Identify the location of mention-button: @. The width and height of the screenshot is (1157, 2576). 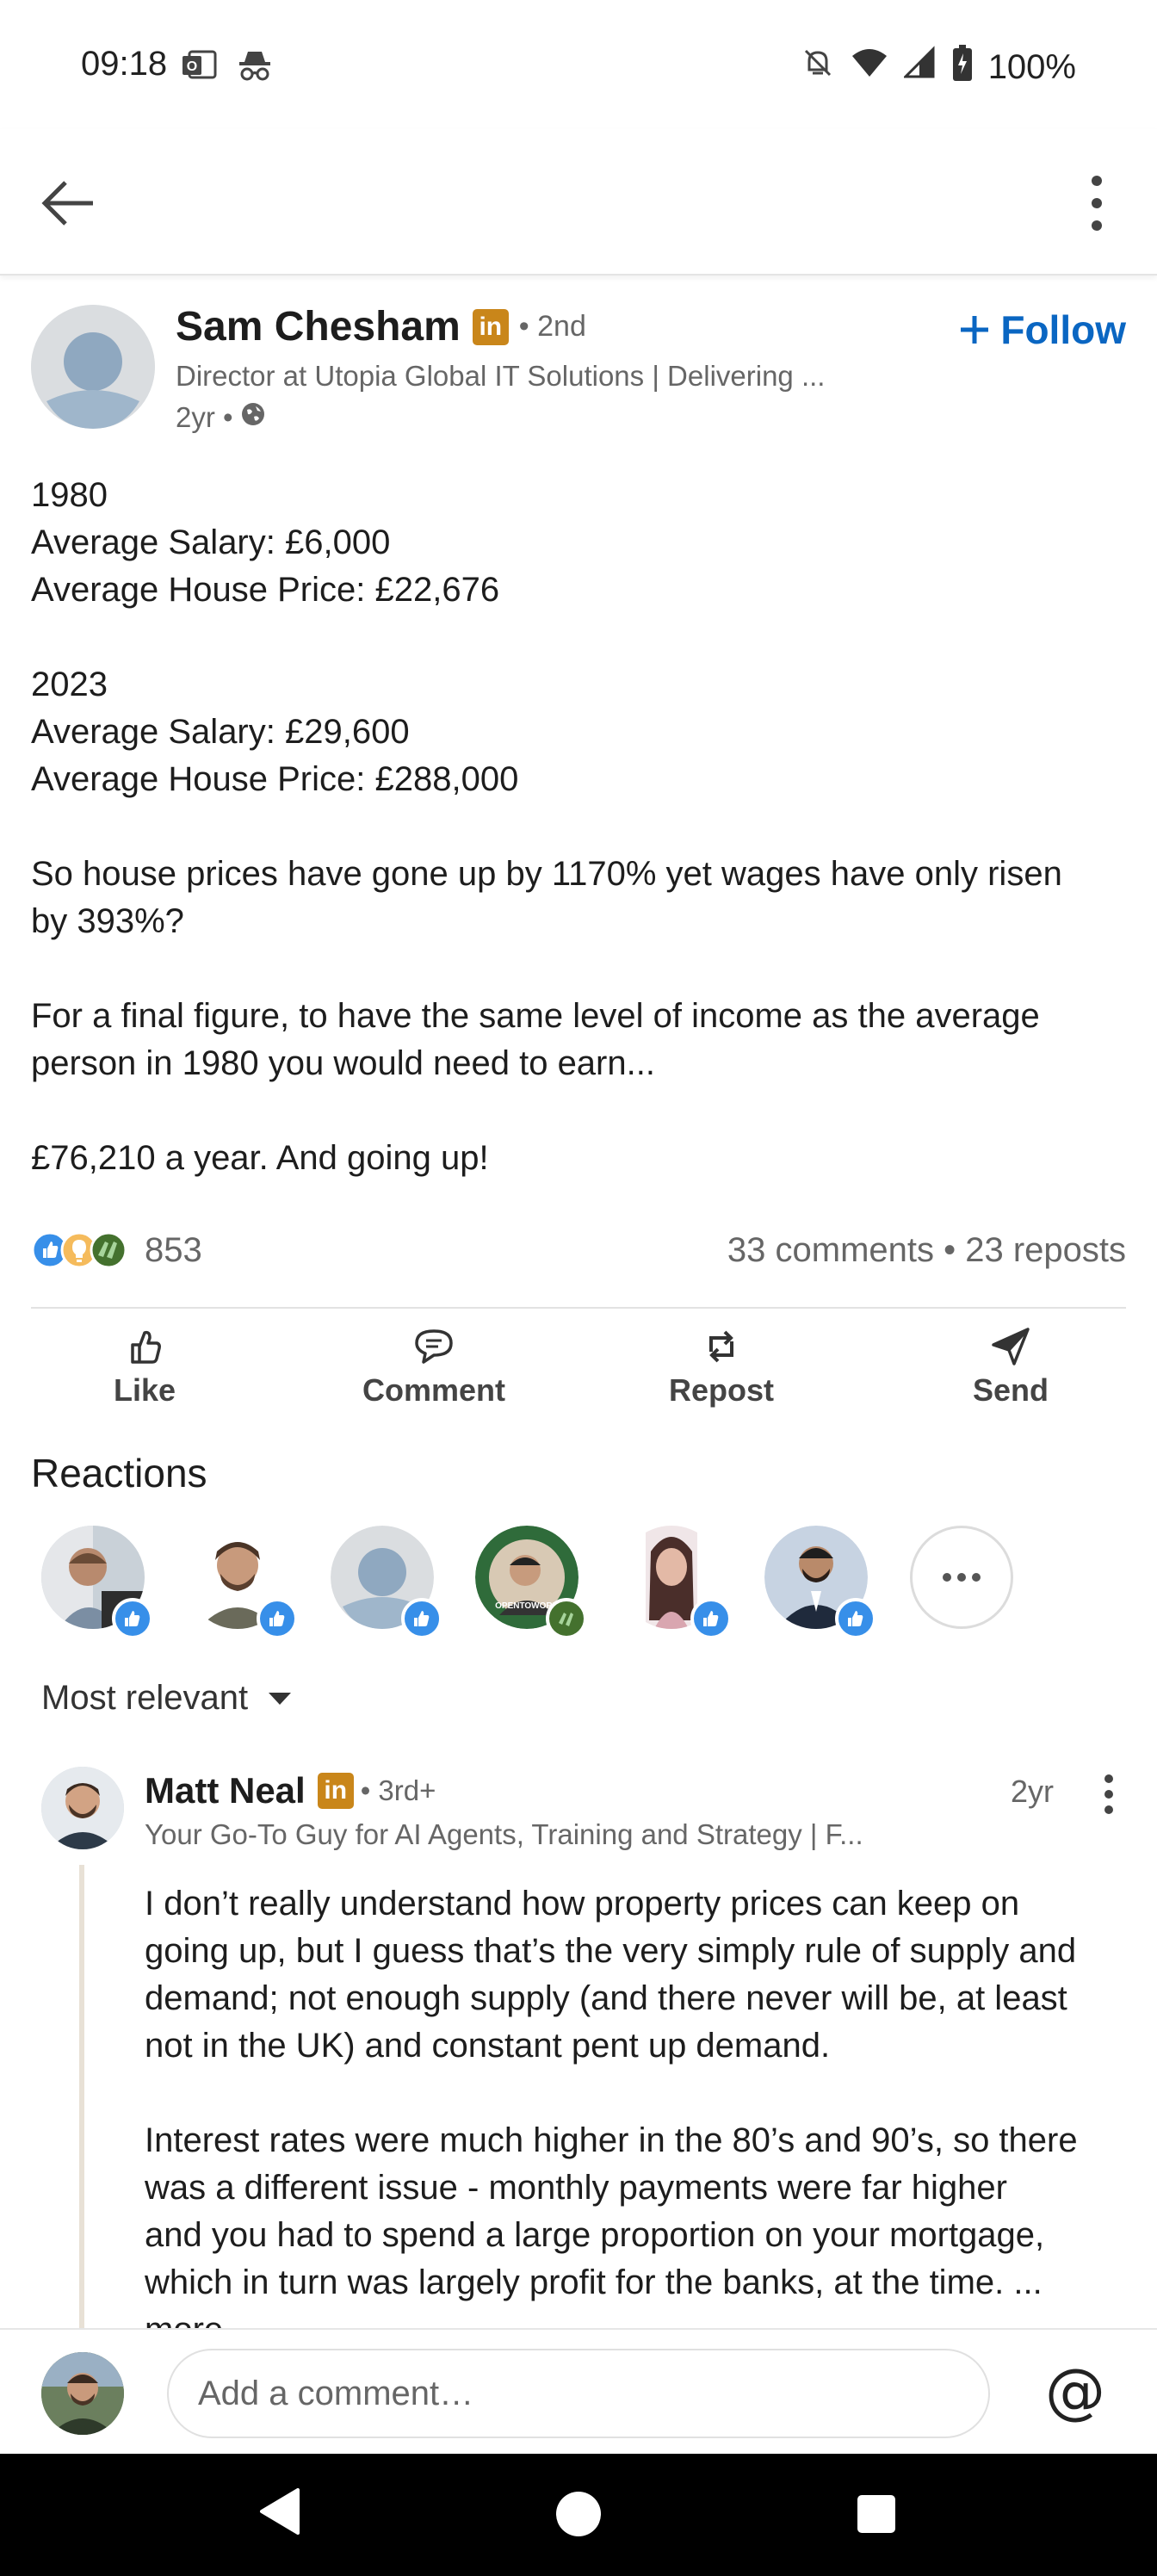
(1075, 2391).